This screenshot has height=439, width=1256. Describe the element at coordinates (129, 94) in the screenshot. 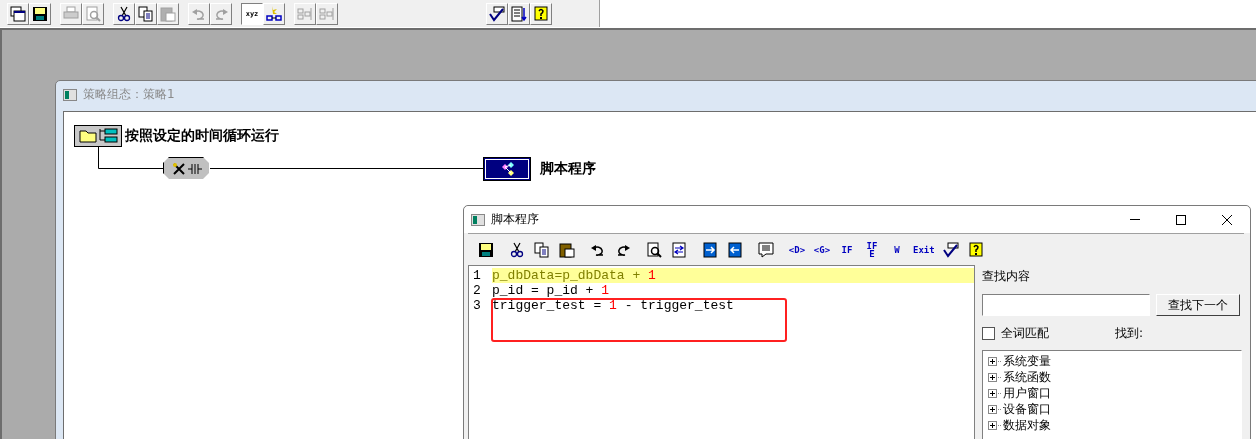

I see `window-title: 策略组态：策略1` at that location.